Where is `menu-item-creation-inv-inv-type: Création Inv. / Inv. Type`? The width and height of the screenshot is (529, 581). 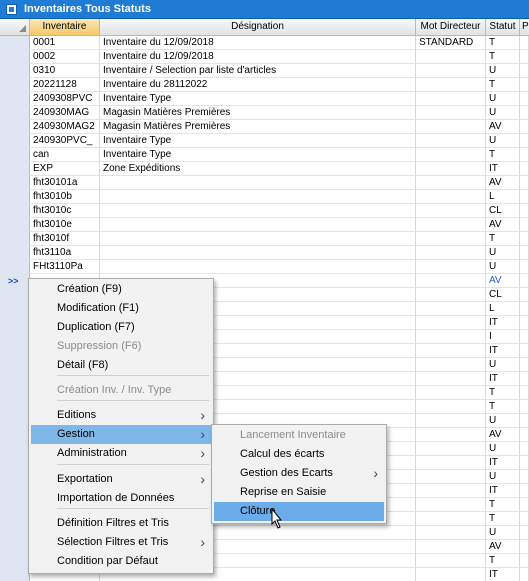
menu-item-creation-inv-inv-type: Création Inv. / Inv. Type is located at coordinates (121, 390).